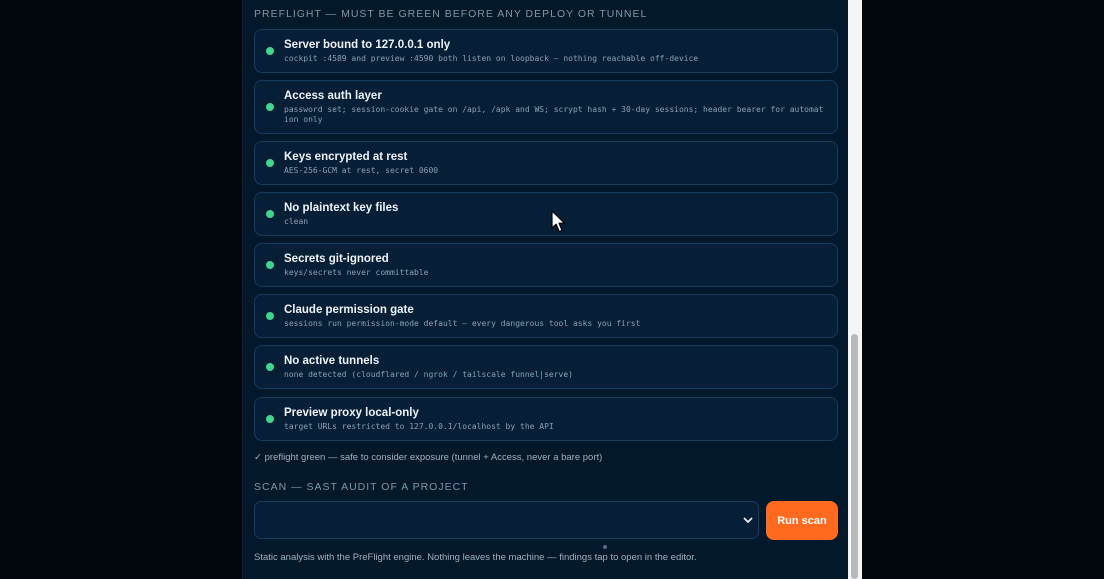 The height and width of the screenshot is (579, 1104). What do you see at coordinates (506, 520) in the screenshot?
I see `project-select` at bounding box center [506, 520].